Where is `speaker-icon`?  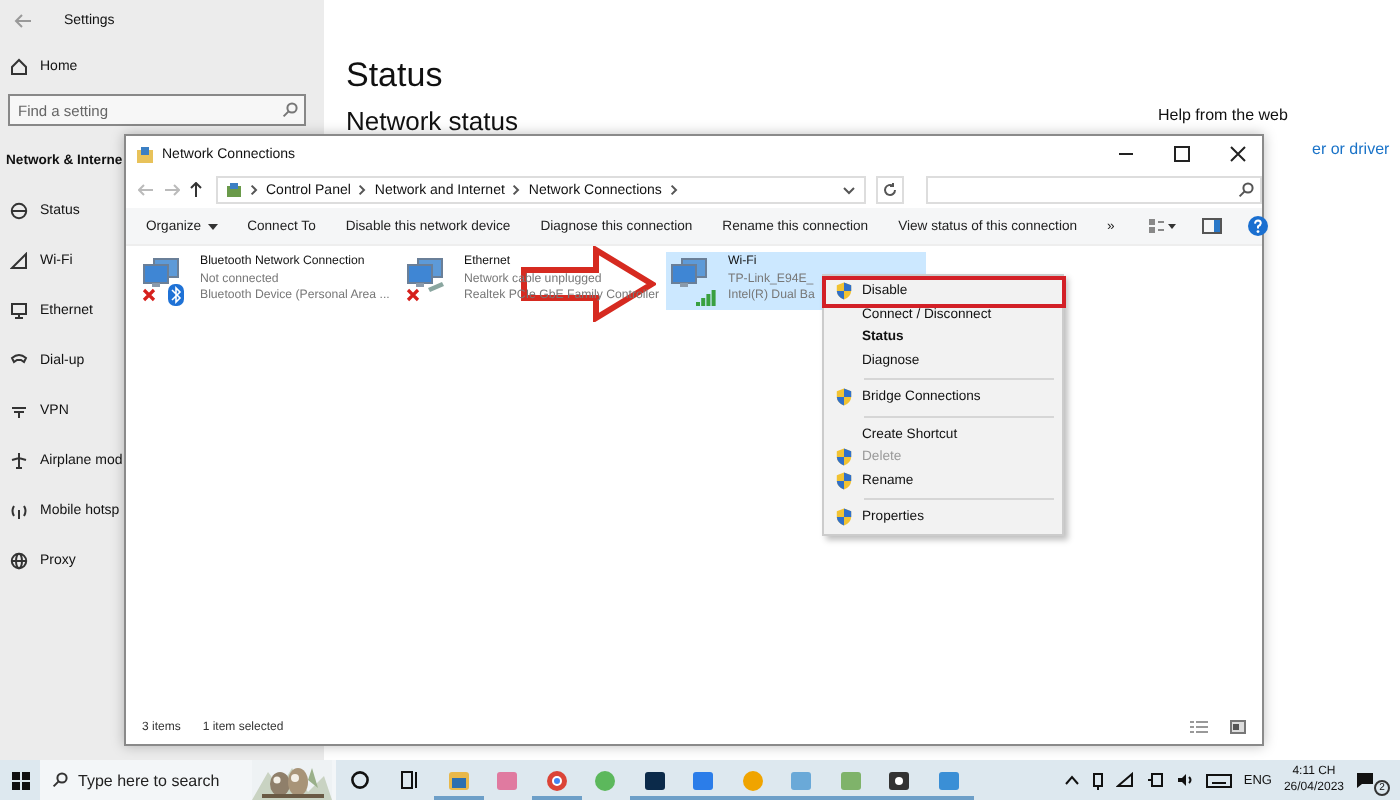 speaker-icon is located at coordinates (1184, 780).